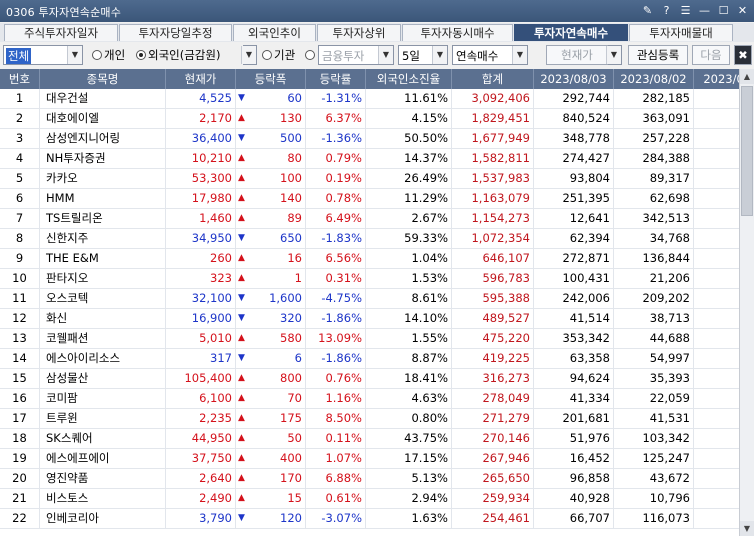 This screenshot has width=754, height=536. I want to click on help-icon: ?, so click(666, 10).